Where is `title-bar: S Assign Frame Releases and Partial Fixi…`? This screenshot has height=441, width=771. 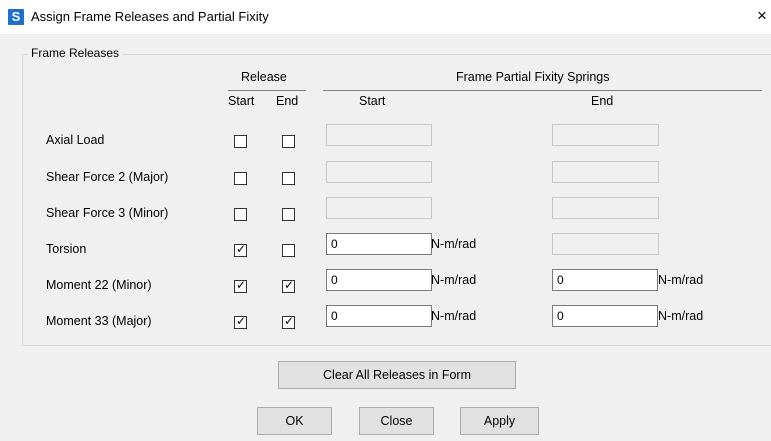
title-bar: S Assign Frame Releases and Partial Fixi… is located at coordinates (385, 17).